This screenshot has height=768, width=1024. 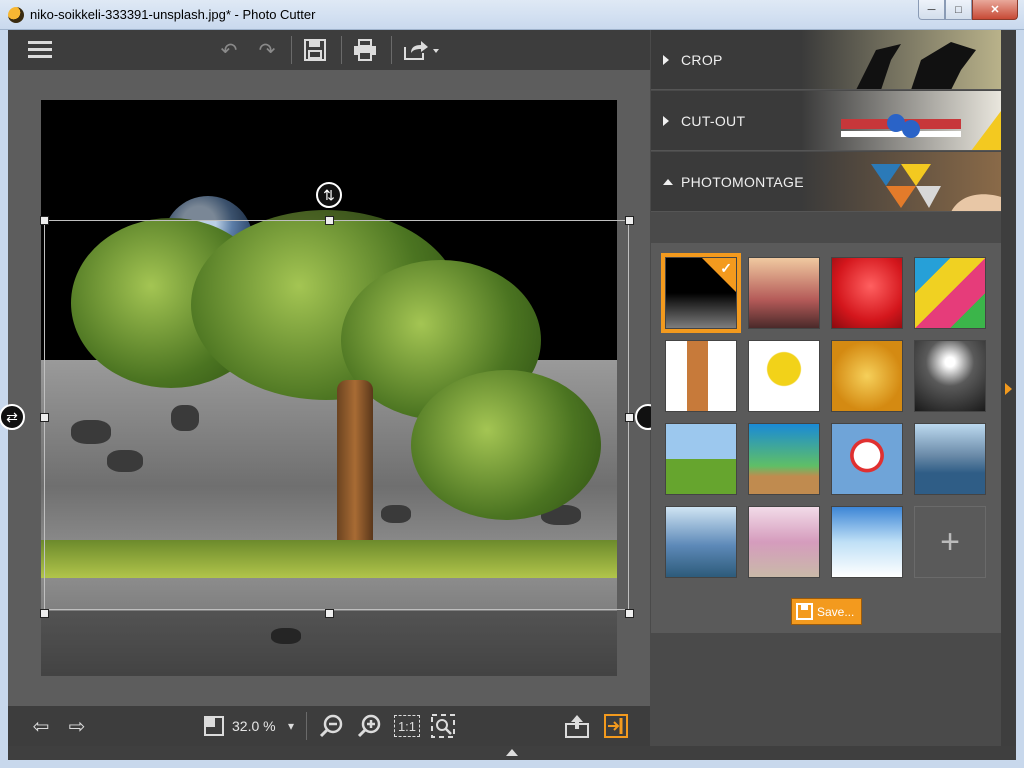 What do you see at coordinates (291, 726) in the screenshot?
I see `zoom-dropdown-icon: ▾` at bounding box center [291, 726].